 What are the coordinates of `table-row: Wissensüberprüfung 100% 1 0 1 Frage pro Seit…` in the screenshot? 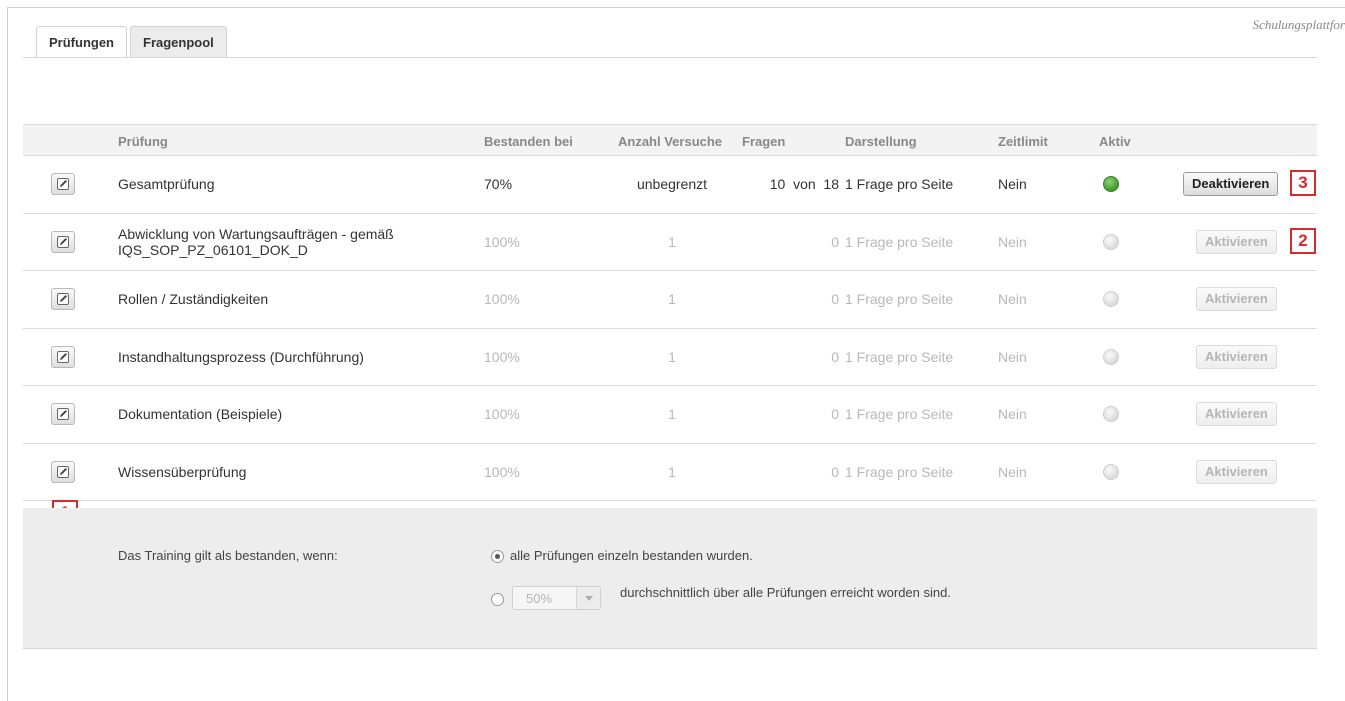 It's located at (670, 472).